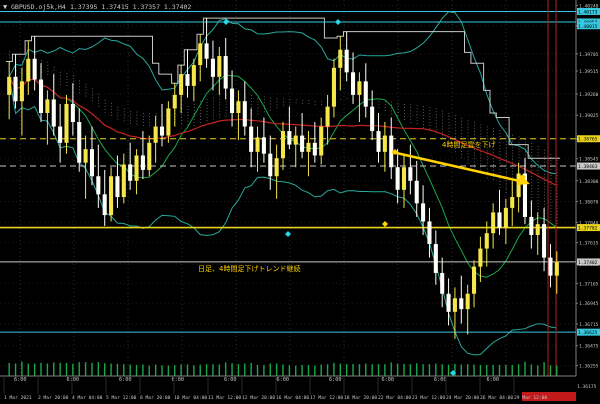  I want to click on time-tick-label: 11 Mar 12:00, so click(224, 398).